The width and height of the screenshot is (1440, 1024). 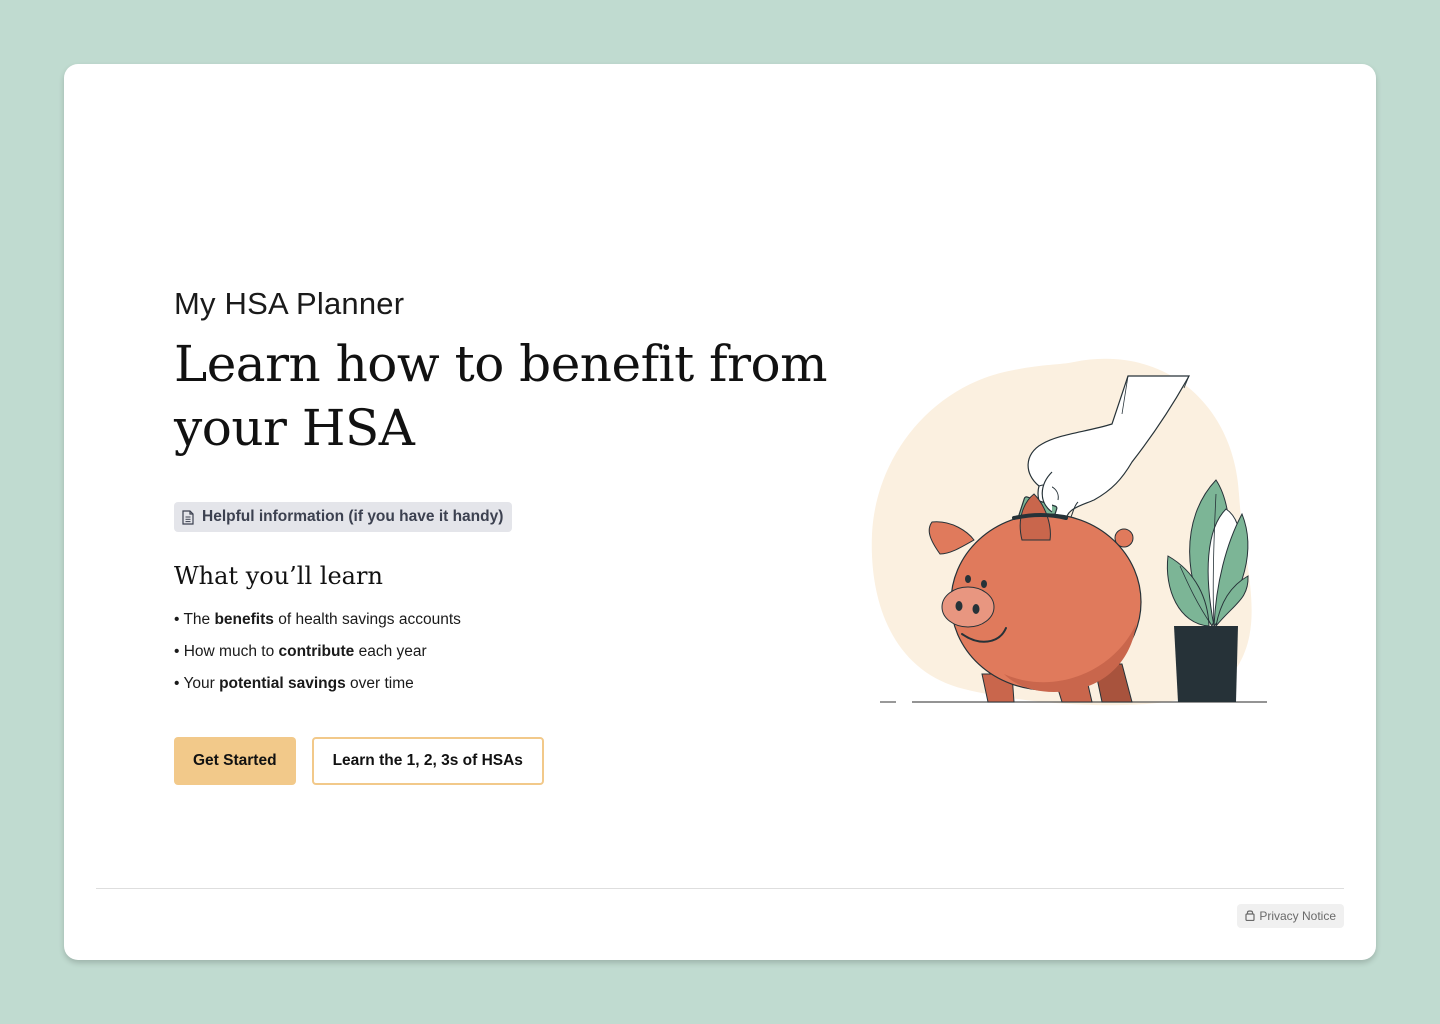 What do you see at coordinates (294, 683) in the screenshot?
I see `list-item: • Your potential savings over time` at bounding box center [294, 683].